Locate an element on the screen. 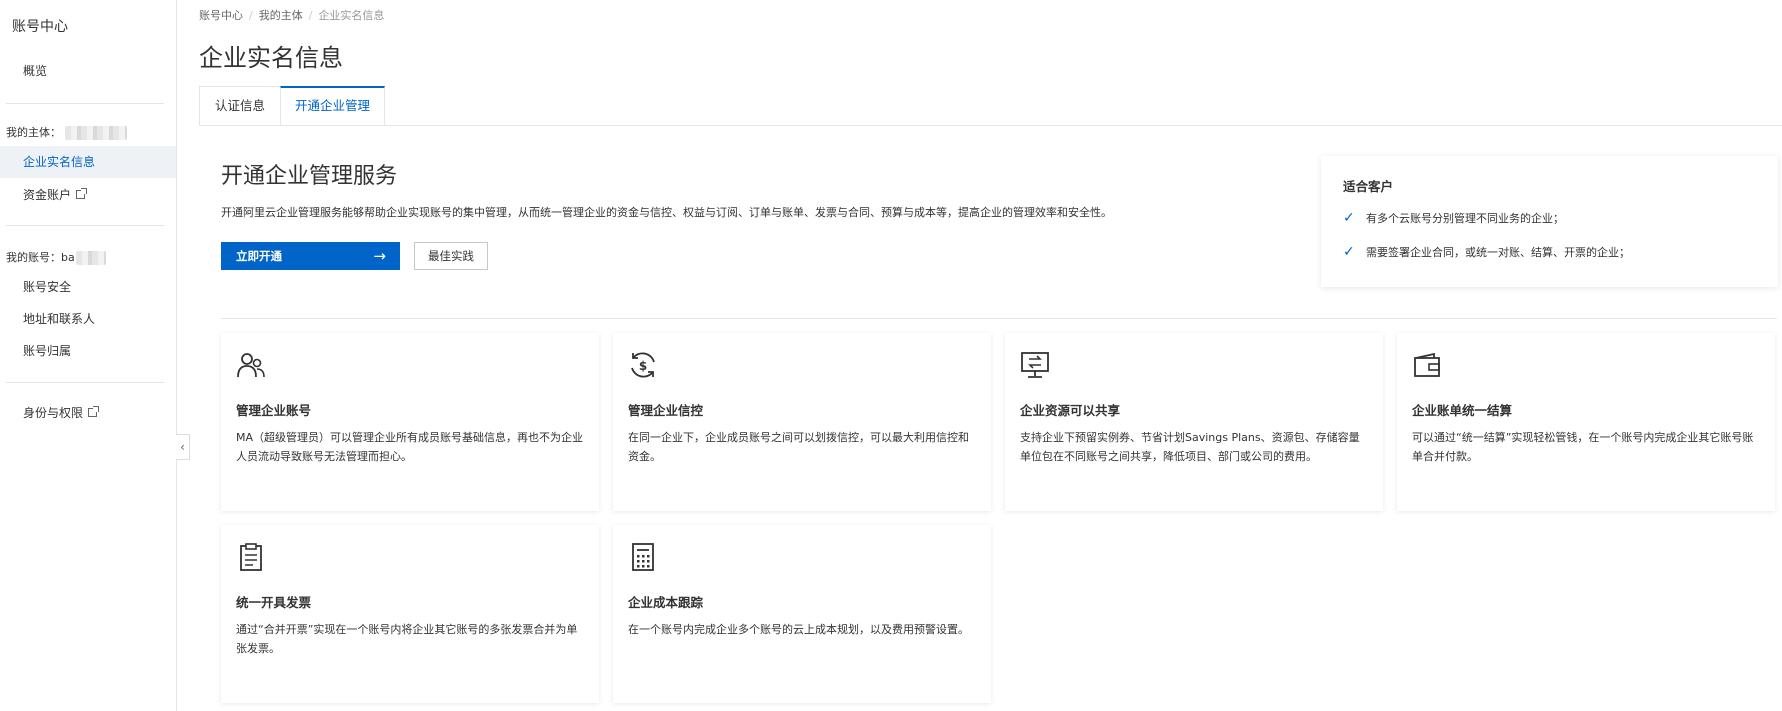 This screenshot has height=711, width=1782. tab-enterprise-management: 开通企业管理 is located at coordinates (332, 106).